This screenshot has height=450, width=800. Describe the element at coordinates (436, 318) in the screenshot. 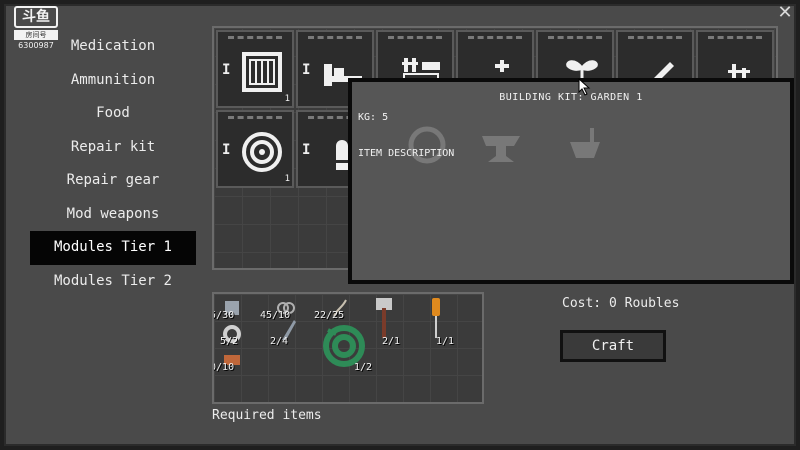

I see `screwdriver-icon` at that location.